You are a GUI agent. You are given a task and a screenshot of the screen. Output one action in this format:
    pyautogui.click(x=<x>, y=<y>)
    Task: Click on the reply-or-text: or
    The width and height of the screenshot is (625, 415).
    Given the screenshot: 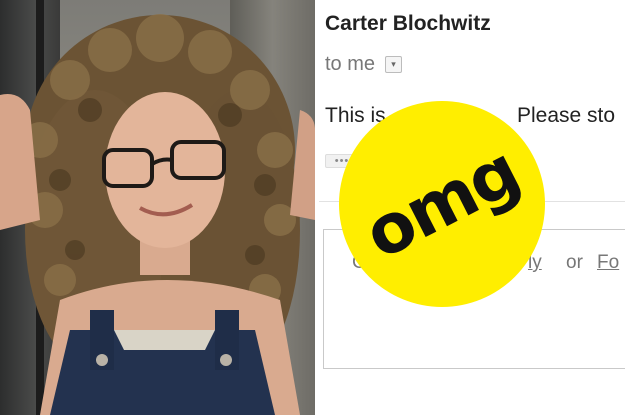 What is the action you would take?
    pyautogui.click(x=574, y=262)
    